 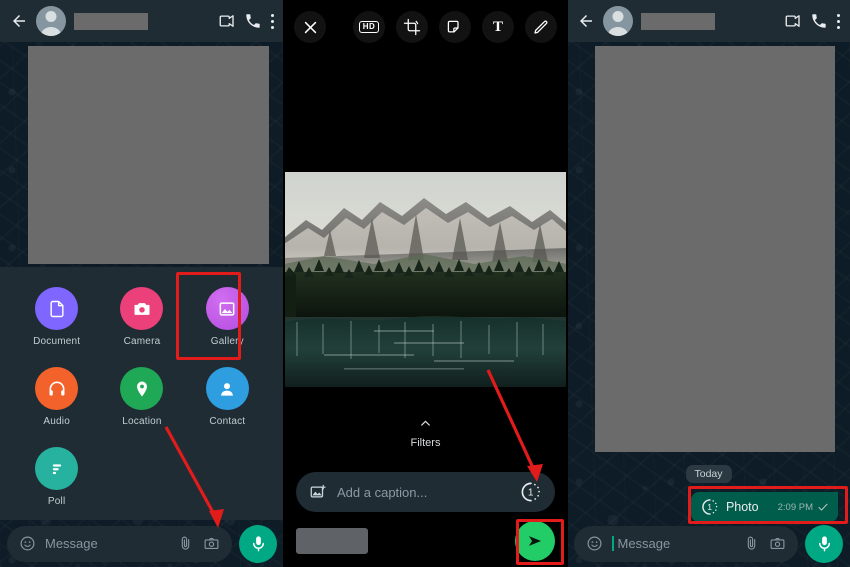 I want to click on attachment-document: Document, so click(x=56, y=317).